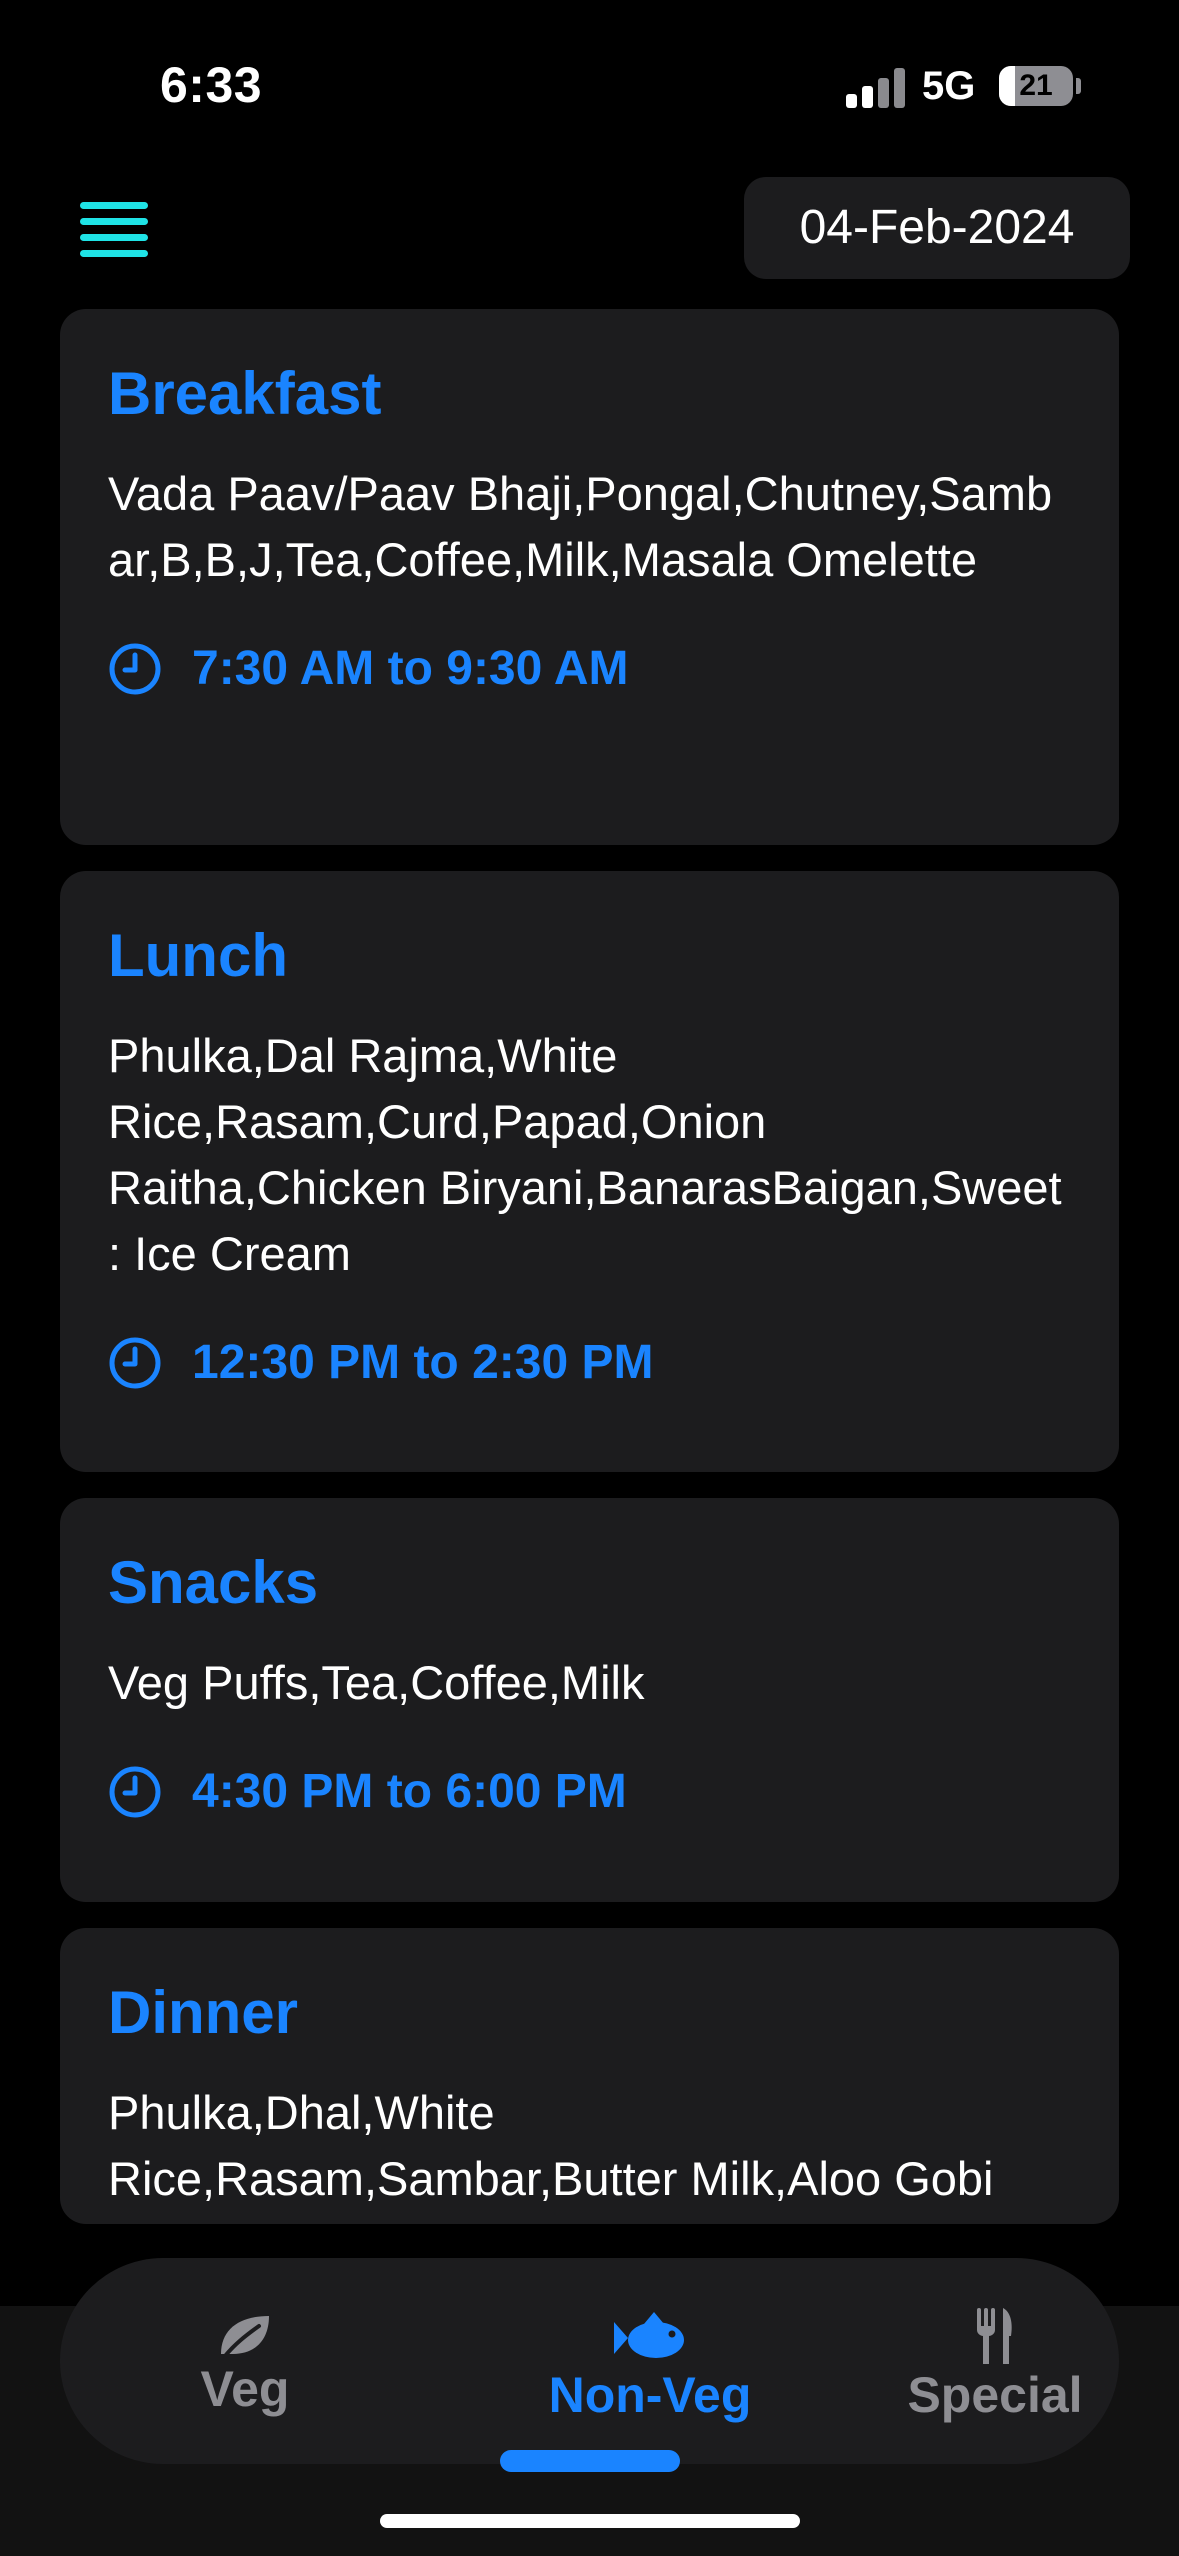  I want to click on fish-icon, so click(649, 2335).